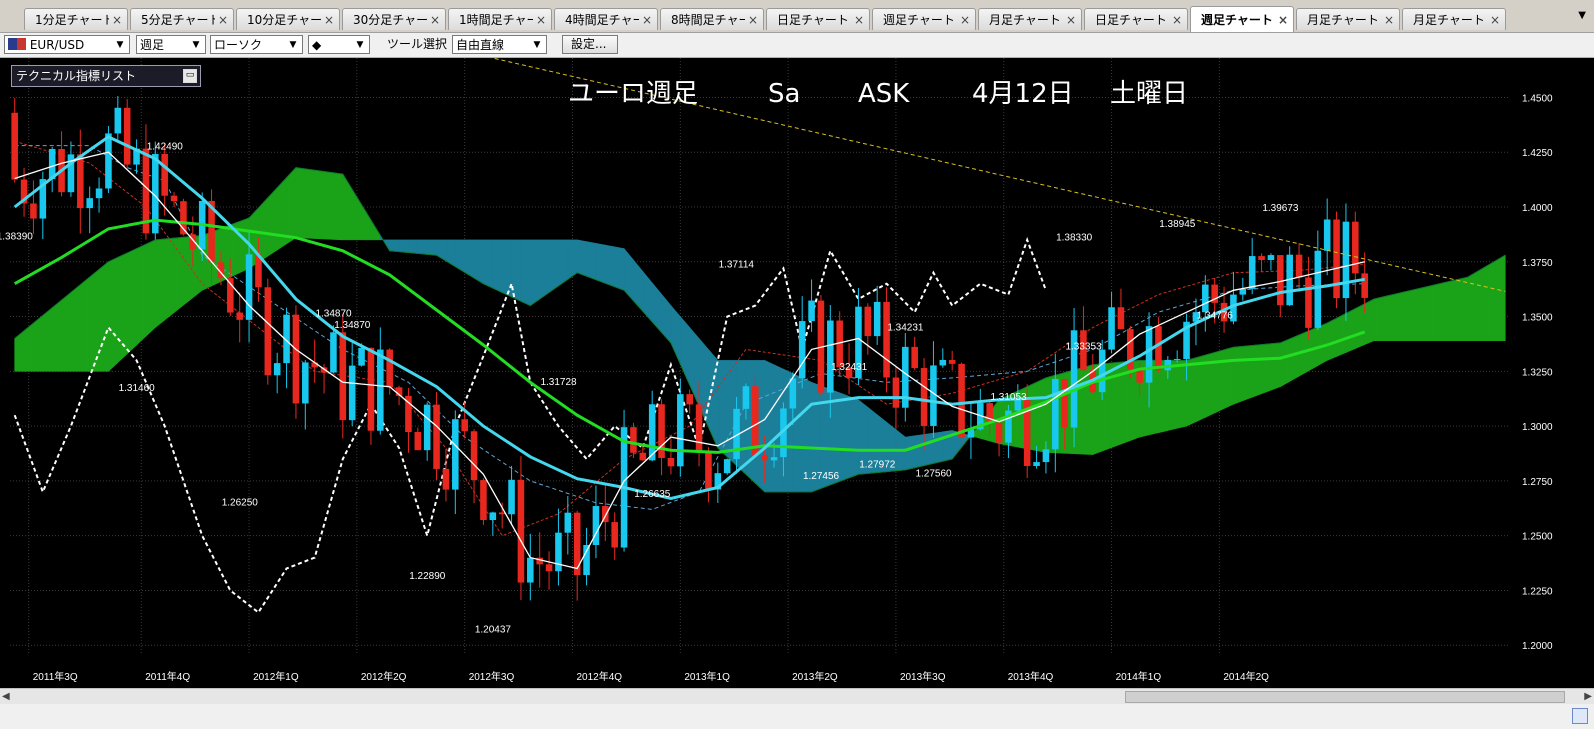 The width and height of the screenshot is (1594, 729). What do you see at coordinates (1348, 19) in the screenshot?
I see `tab-13: 月足チャート - ×` at bounding box center [1348, 19].